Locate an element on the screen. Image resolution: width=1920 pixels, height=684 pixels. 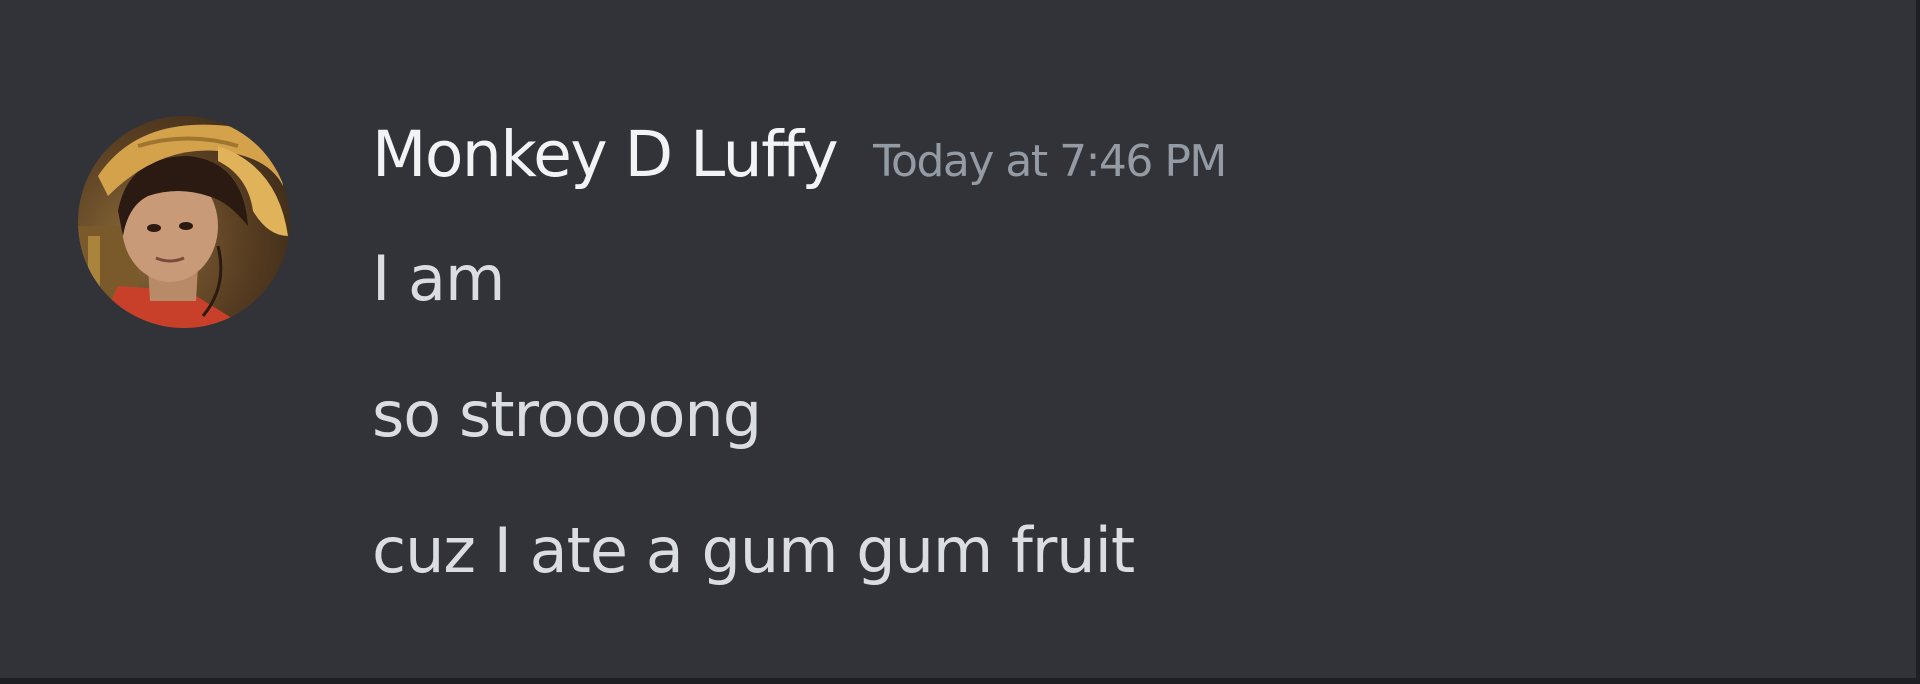
author-username: Monkey D Luffy is located at coordinates (605, 154).